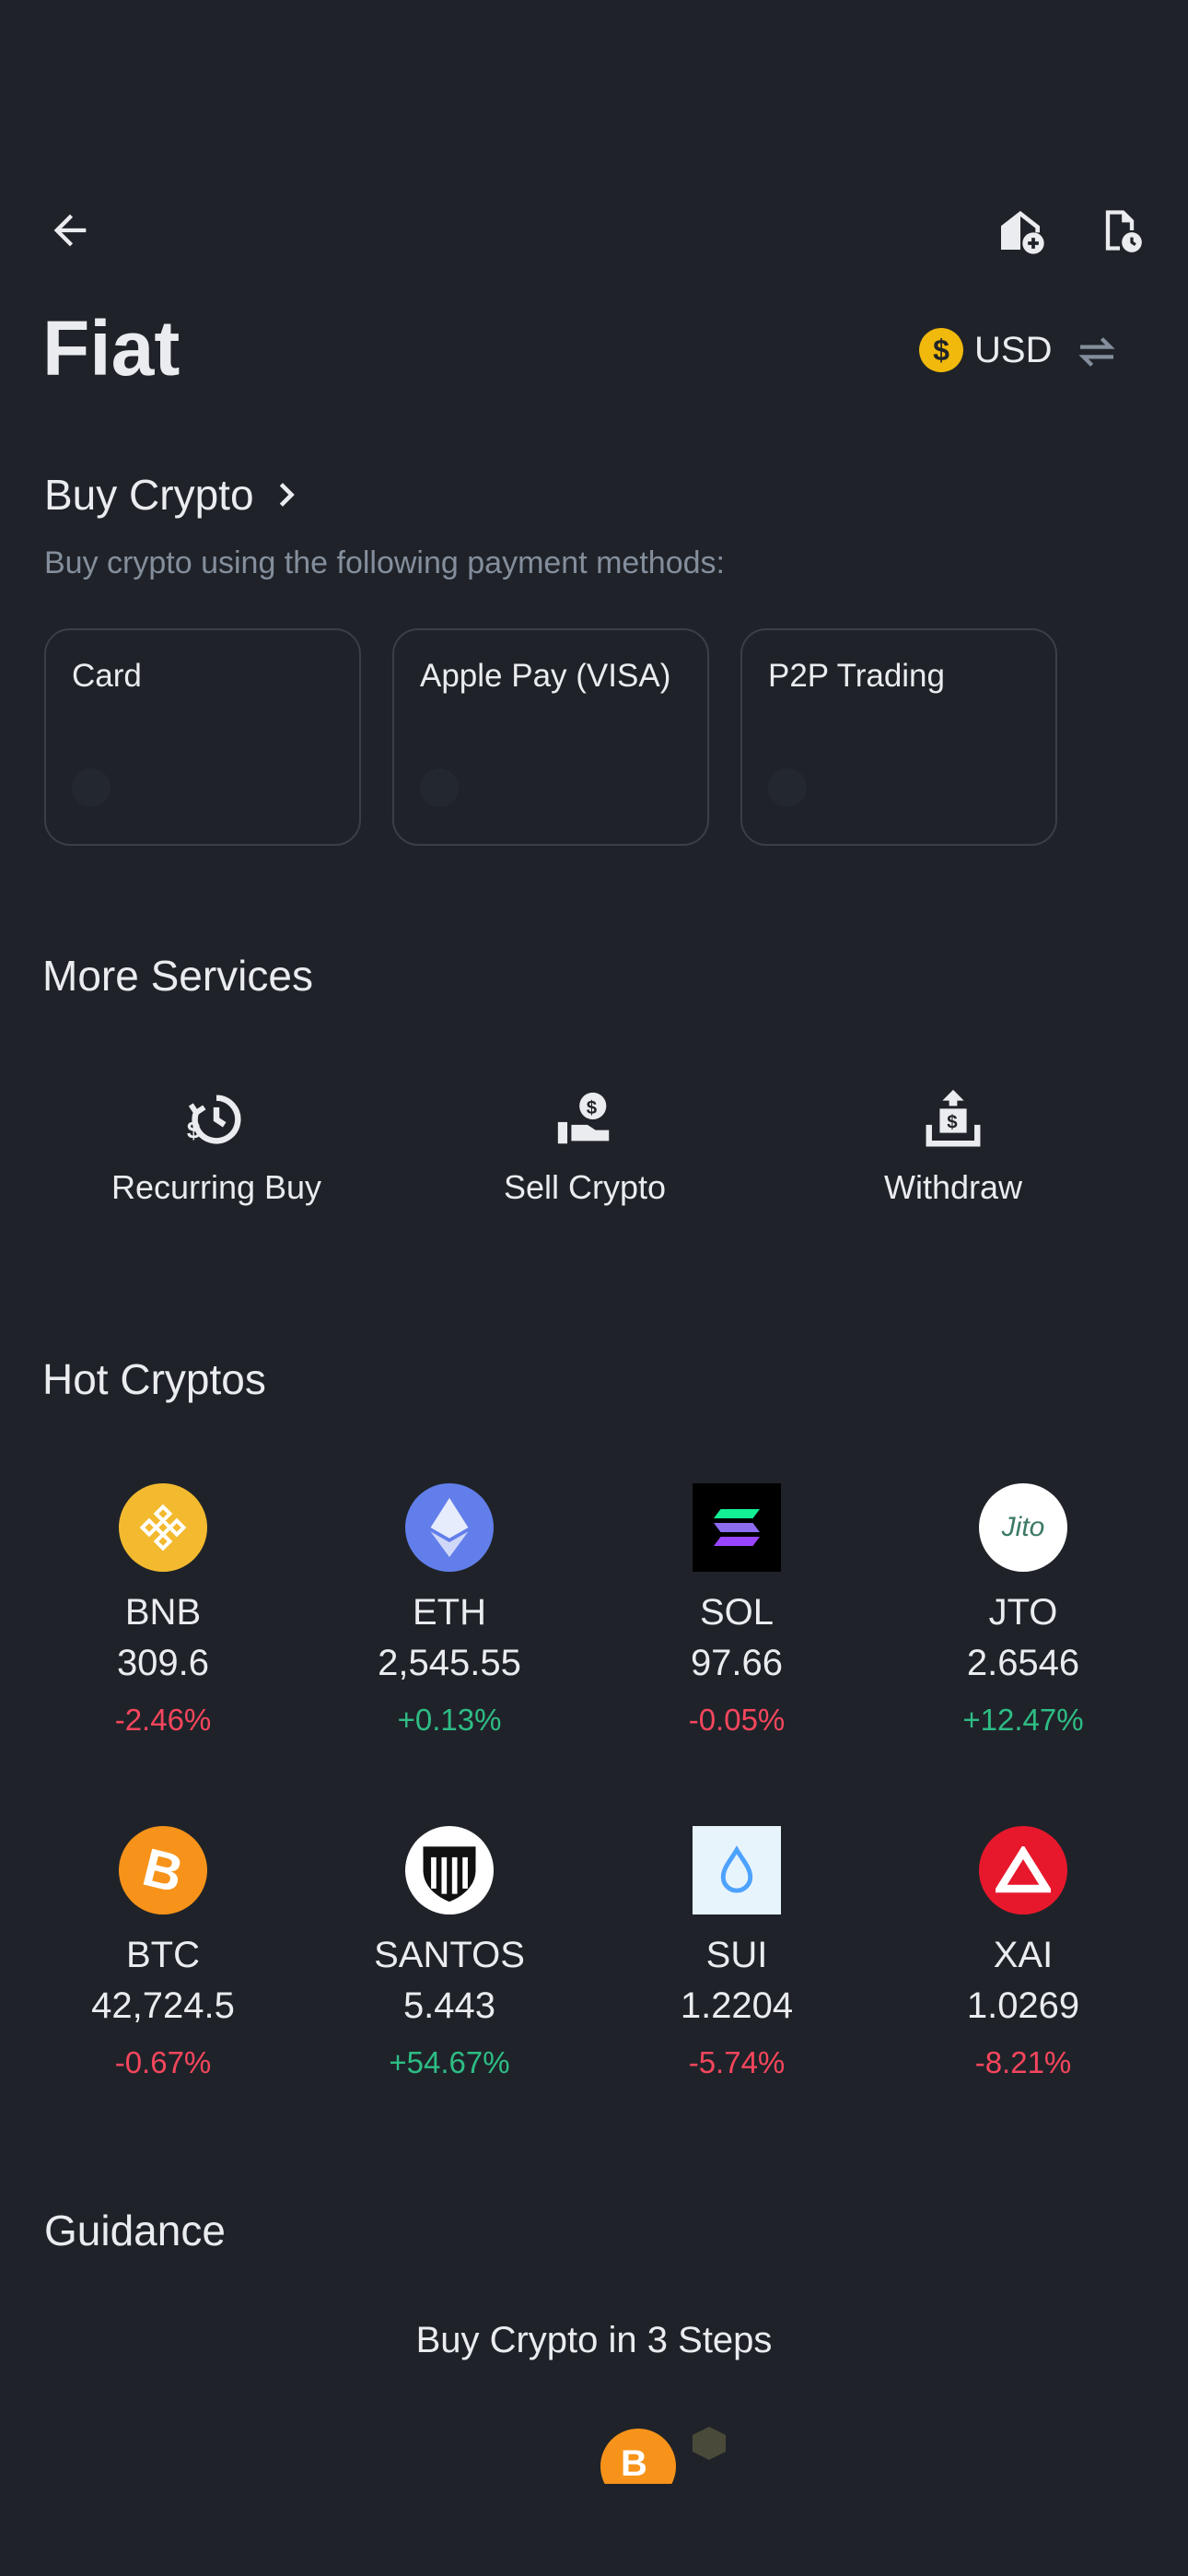 The image size is (1188, 2576). Describe the element at coordinates (545, 676) in the screenshot. I see `payment-method-label: Apple Pay (VISA)` at that location.